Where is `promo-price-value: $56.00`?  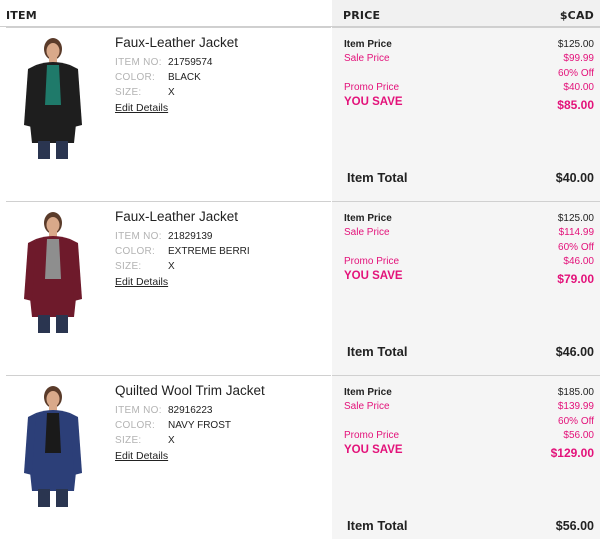 promo-price-value: $56.00 is located at coordinates (578, 435).